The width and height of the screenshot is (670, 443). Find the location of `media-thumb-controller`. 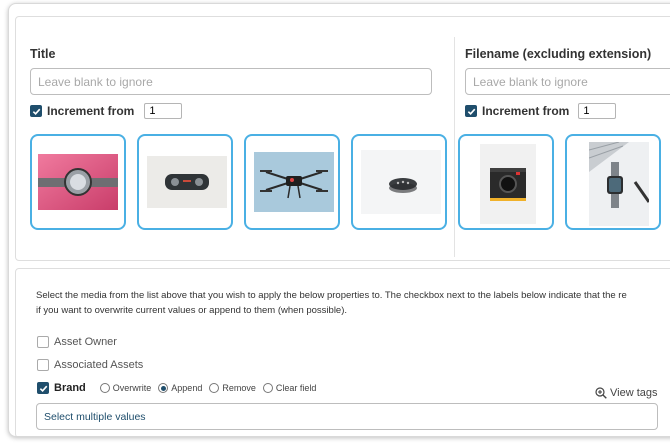

media-thumb-controller is located at coordinates (185, 182).